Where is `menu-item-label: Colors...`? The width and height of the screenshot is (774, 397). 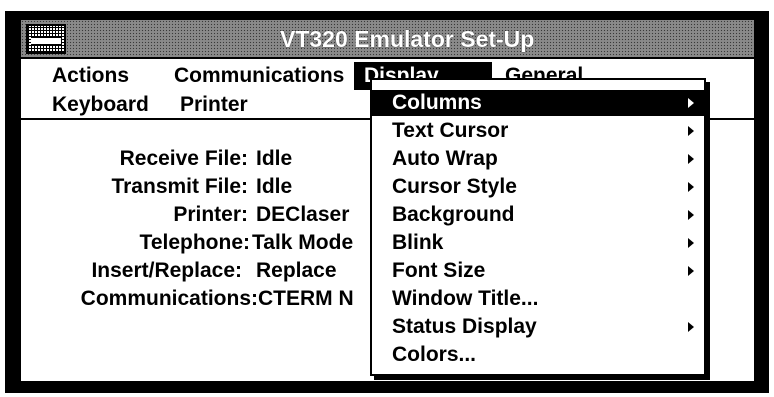 menu-item-label: Colors... is located at coordinates (434, 354).